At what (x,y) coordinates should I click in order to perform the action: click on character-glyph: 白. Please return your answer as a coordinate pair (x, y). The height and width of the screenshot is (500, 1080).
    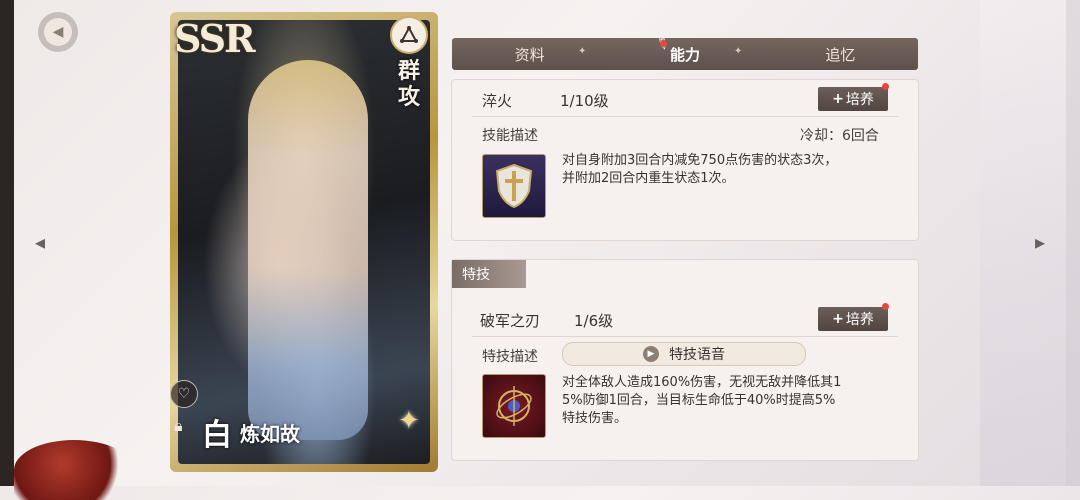
    Looking at the image, I should click on (217, 435).